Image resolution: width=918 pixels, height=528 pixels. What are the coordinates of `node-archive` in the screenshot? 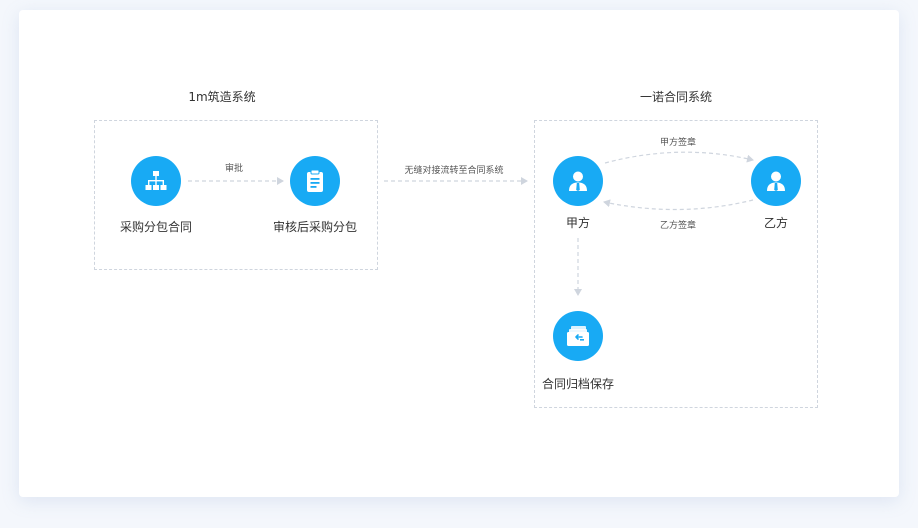 It's located at (578, 336).